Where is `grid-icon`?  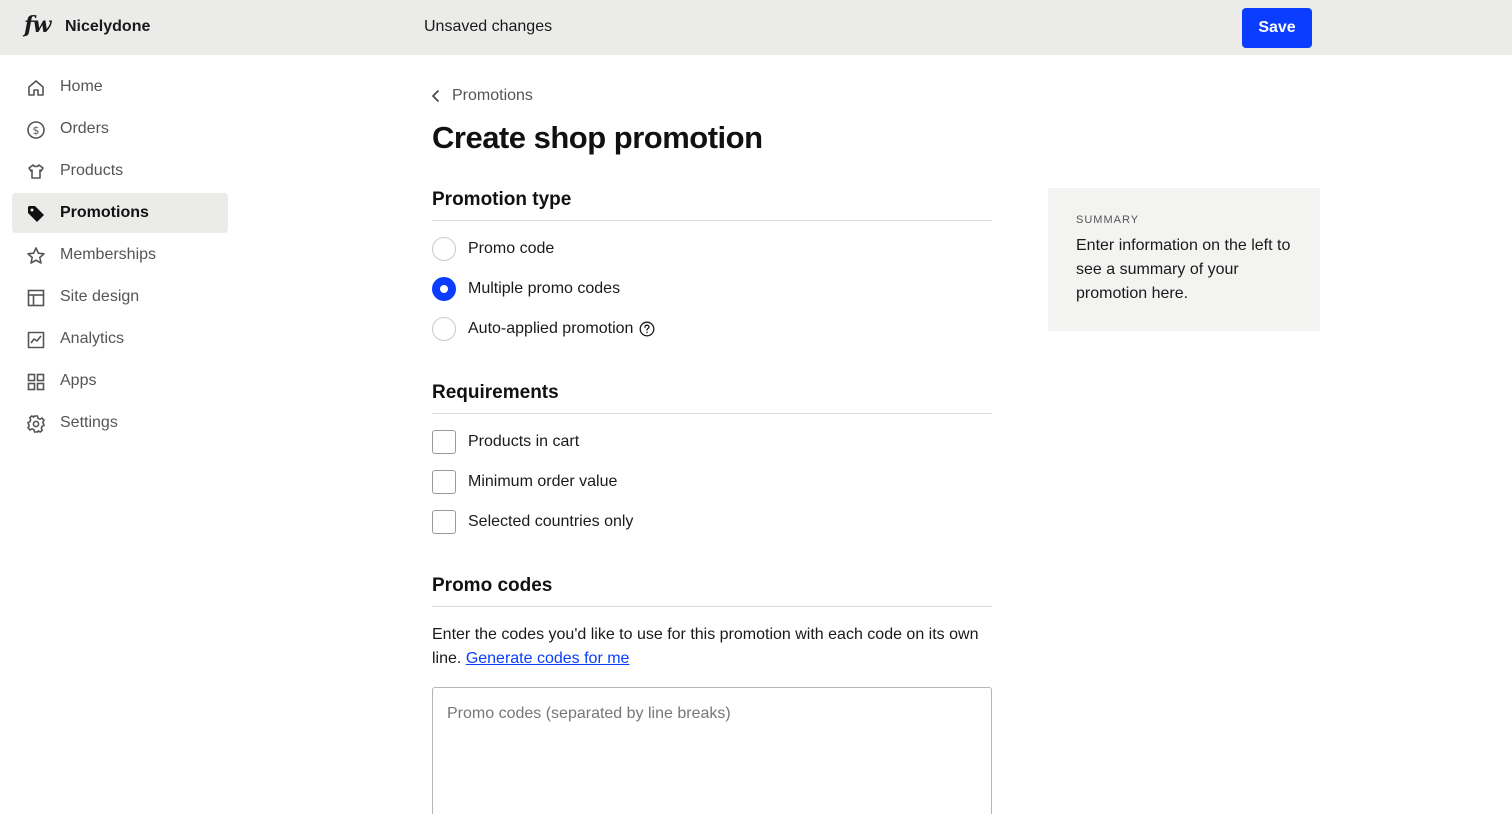 grid-icon is located at coordinates (36, 382).